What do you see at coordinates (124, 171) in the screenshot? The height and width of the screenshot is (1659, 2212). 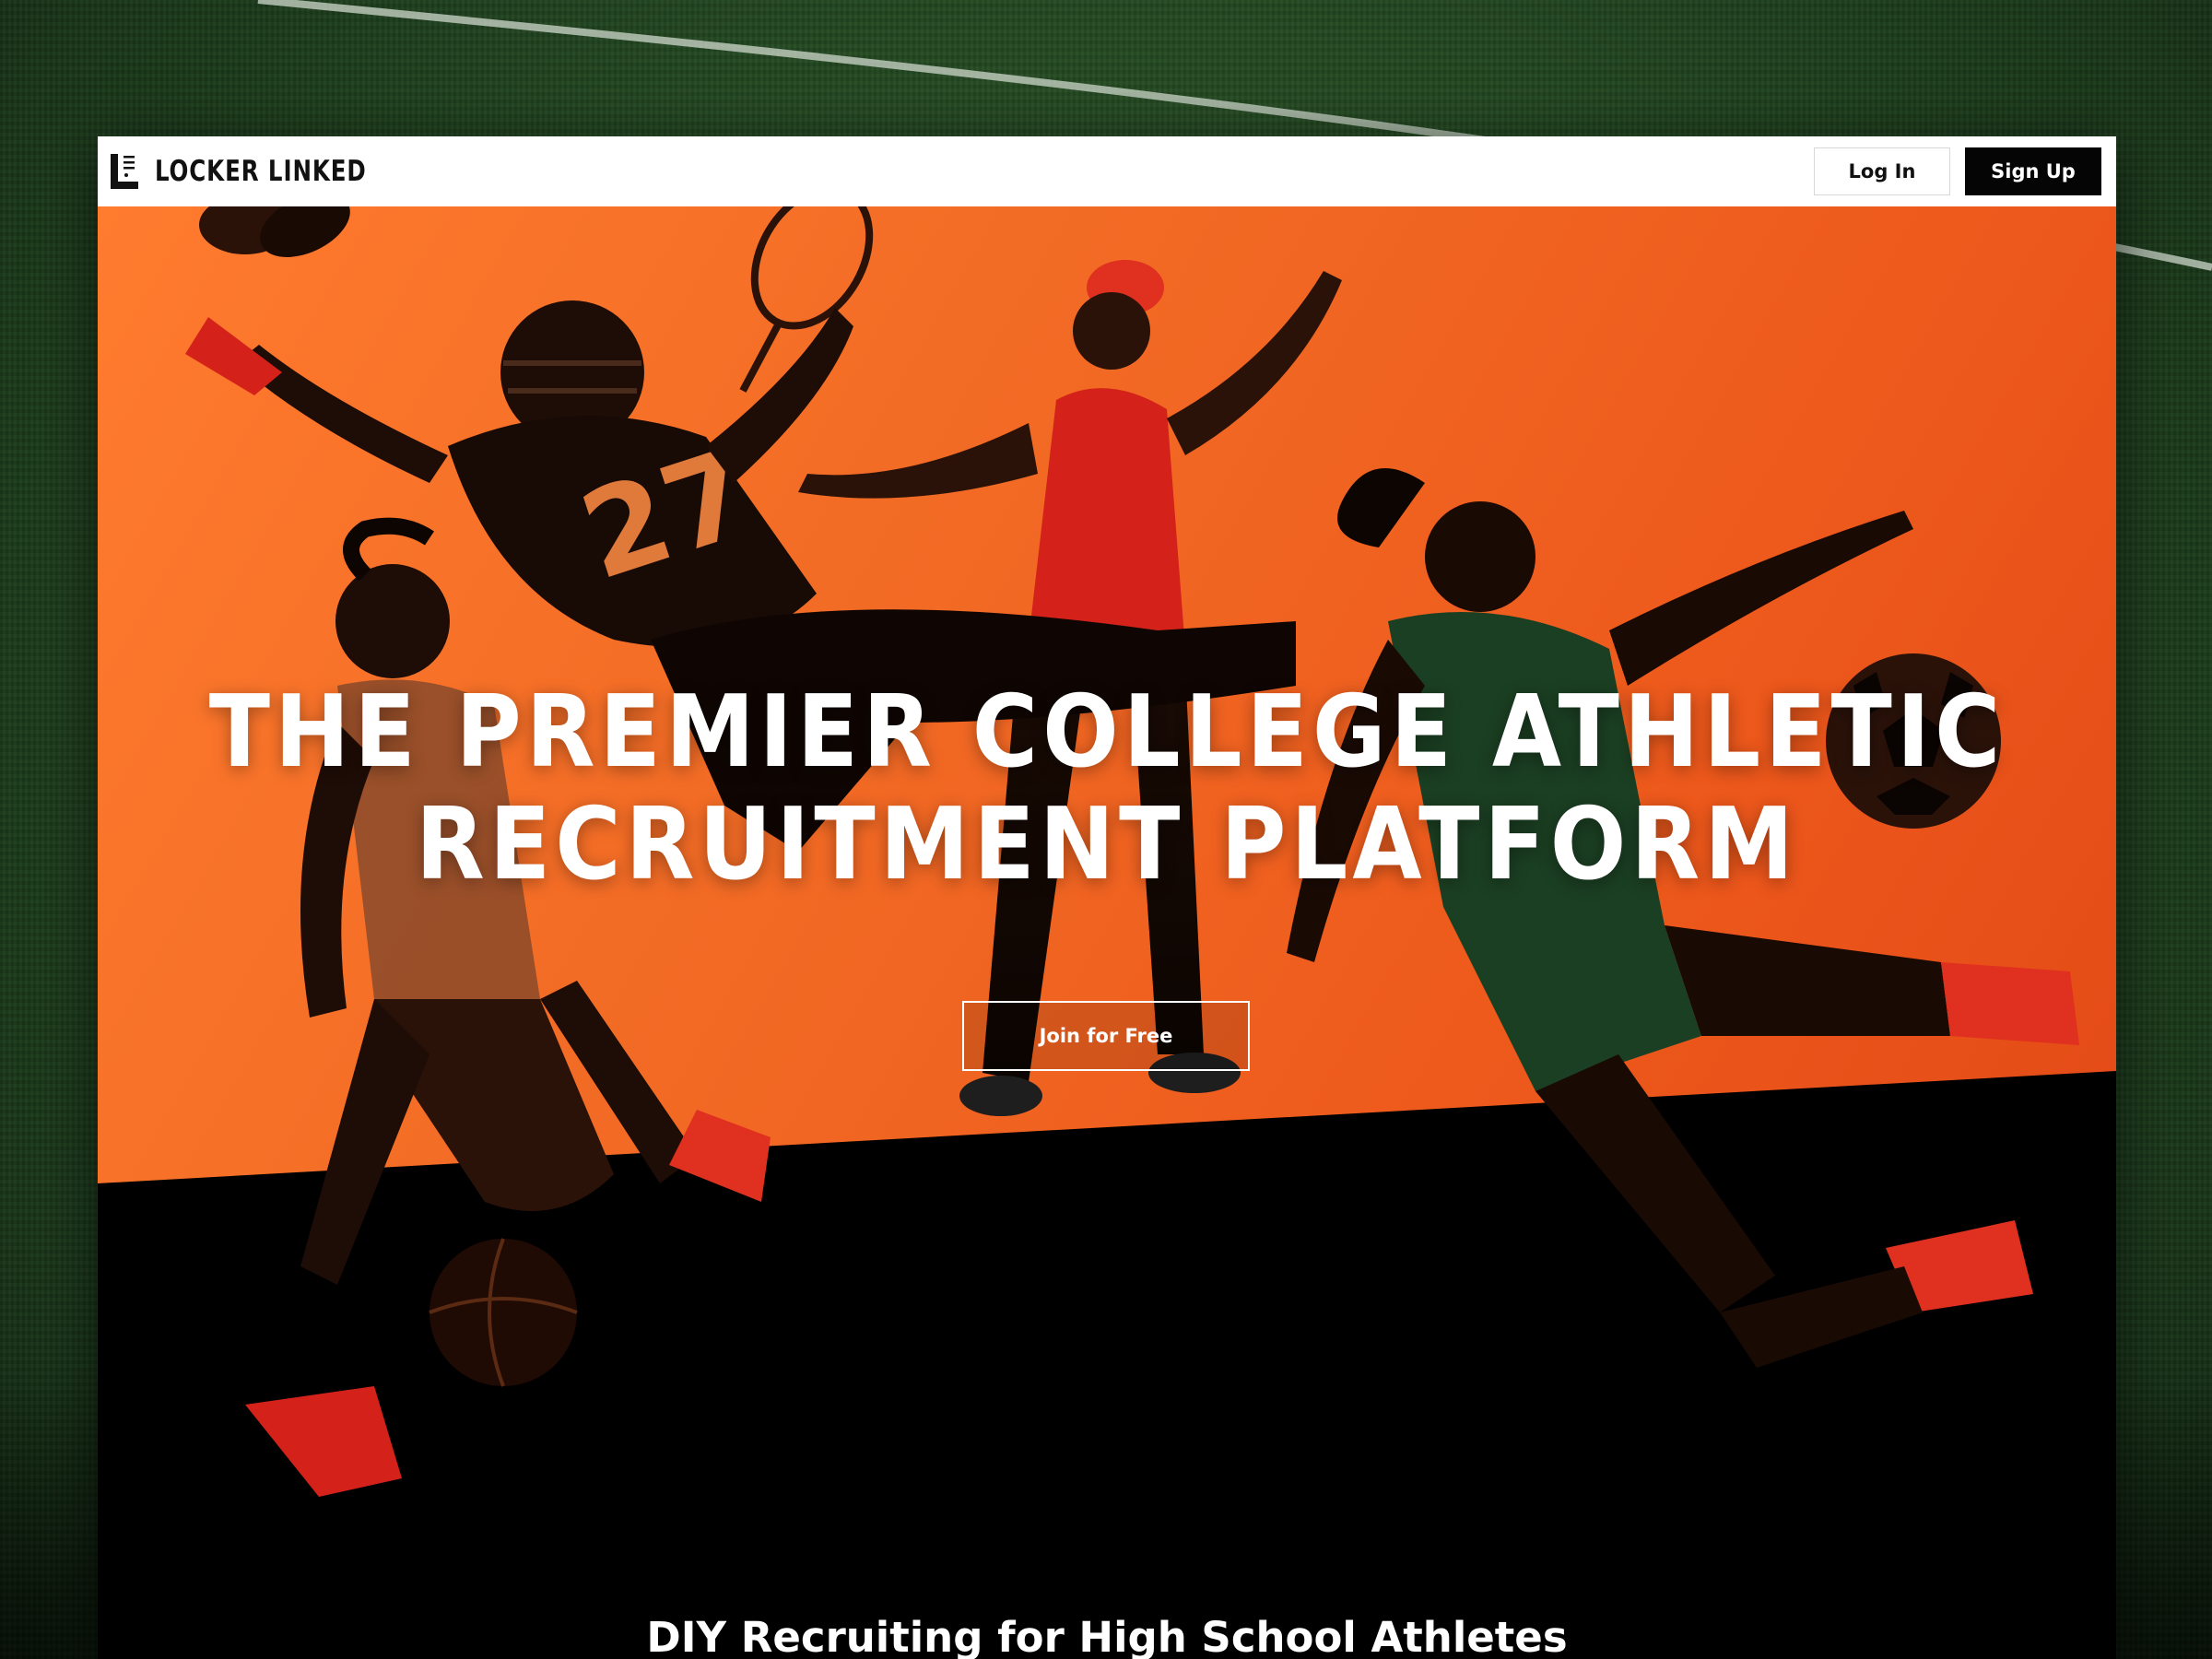 I see `locker-linked-logo-icon` at bounding box center [124, 171].